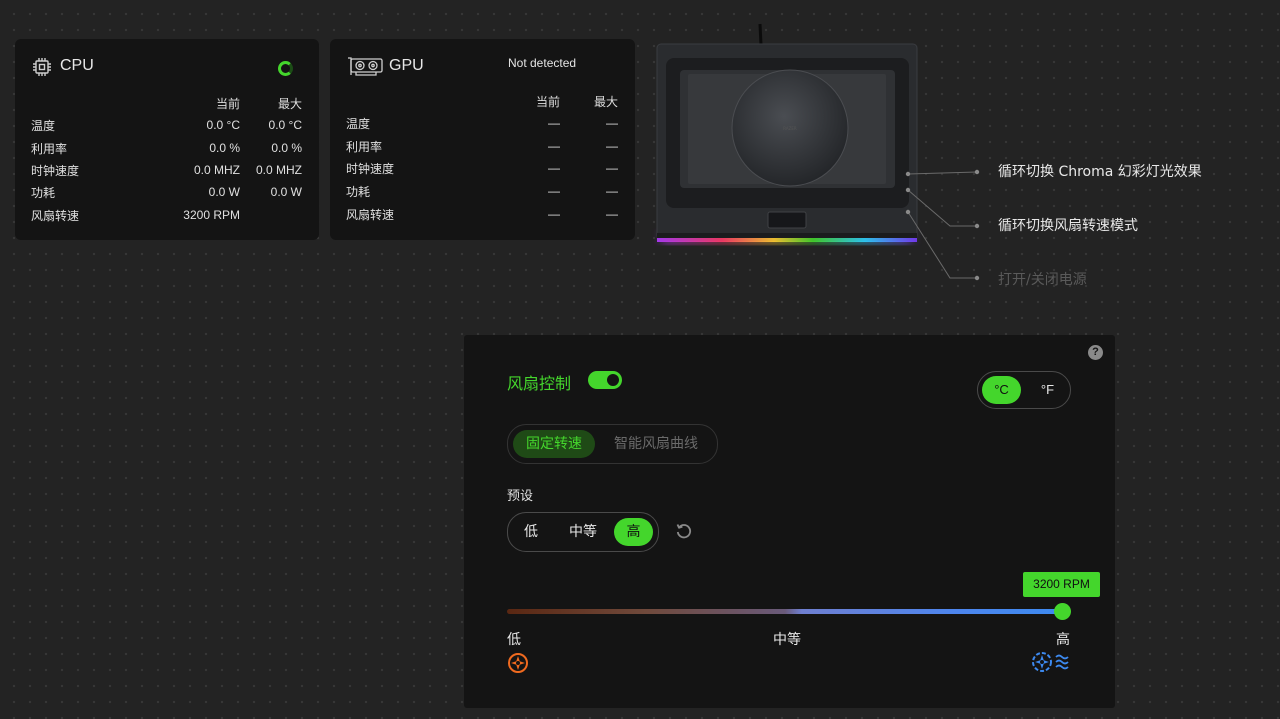 This screenshot has width=1280, height=719. I want to click on help-icon: ?, so click(1095, 352).